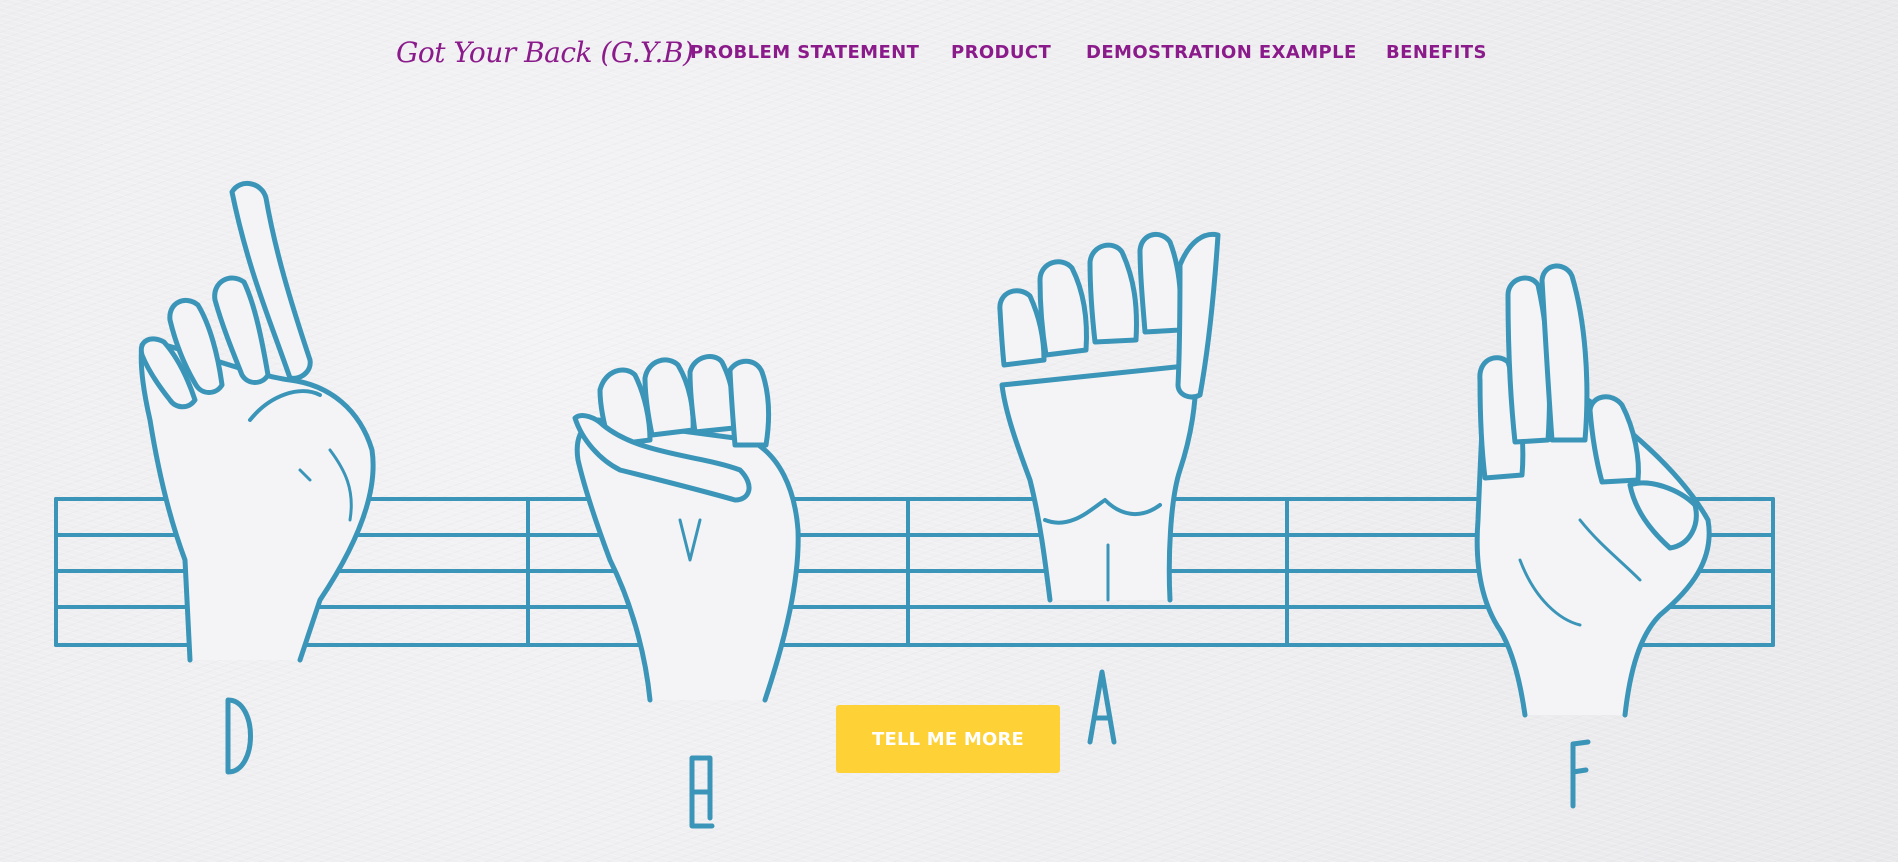 The image size is (1898, 862). I want to click on hand-sign-e-icon, so click(686, 528).